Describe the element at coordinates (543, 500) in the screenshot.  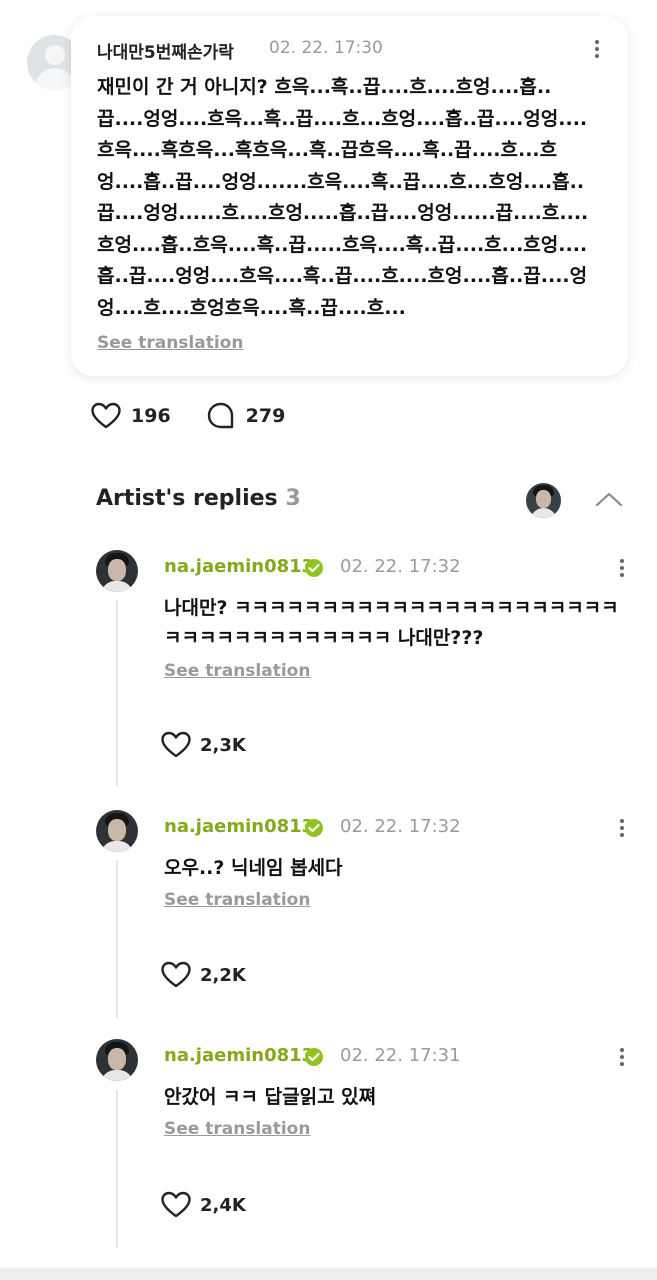
I see `artist-avatar` at that location.